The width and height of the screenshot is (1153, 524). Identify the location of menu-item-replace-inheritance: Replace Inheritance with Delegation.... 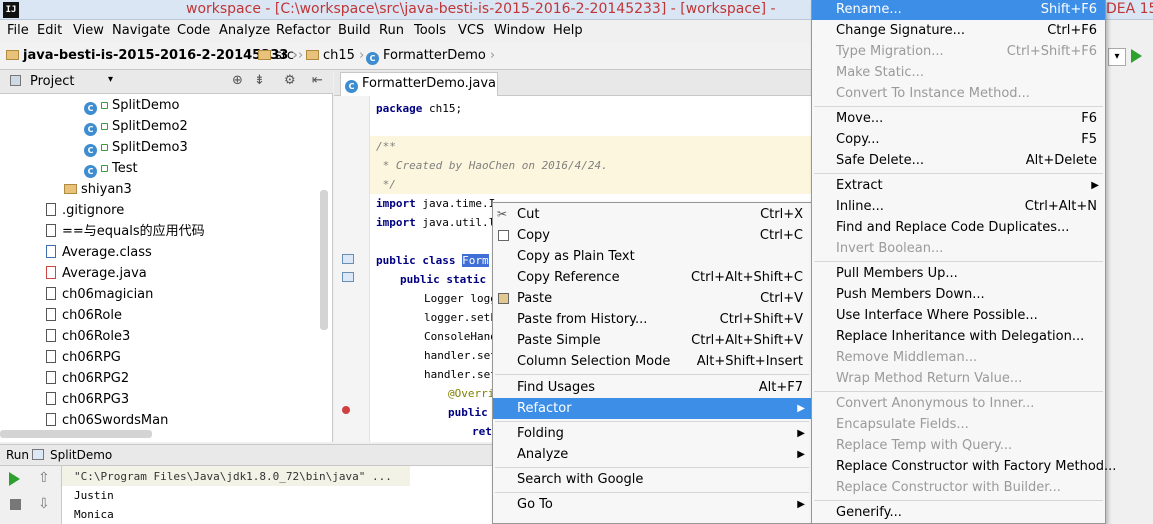
(958, 336).